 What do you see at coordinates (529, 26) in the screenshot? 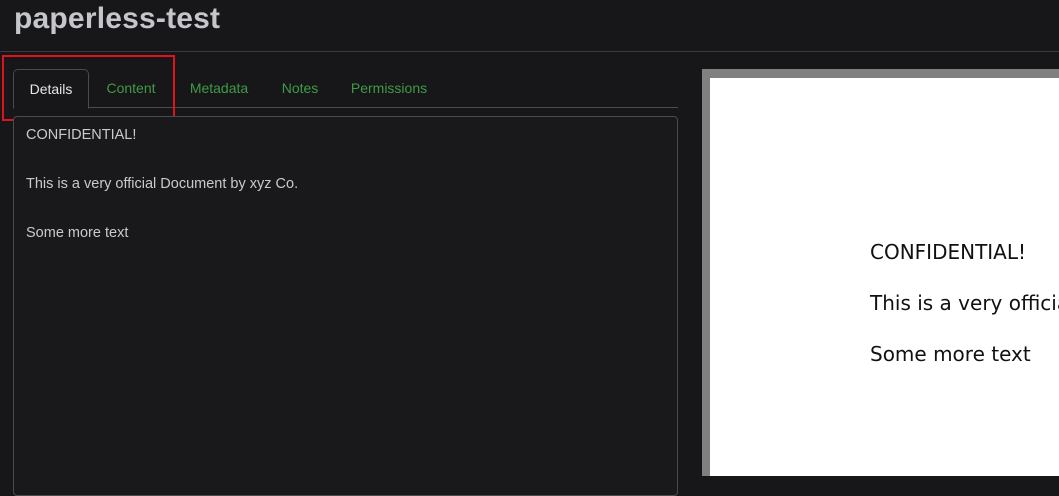
I see `app-header: paperless-test` at bounding box center [529, 26].